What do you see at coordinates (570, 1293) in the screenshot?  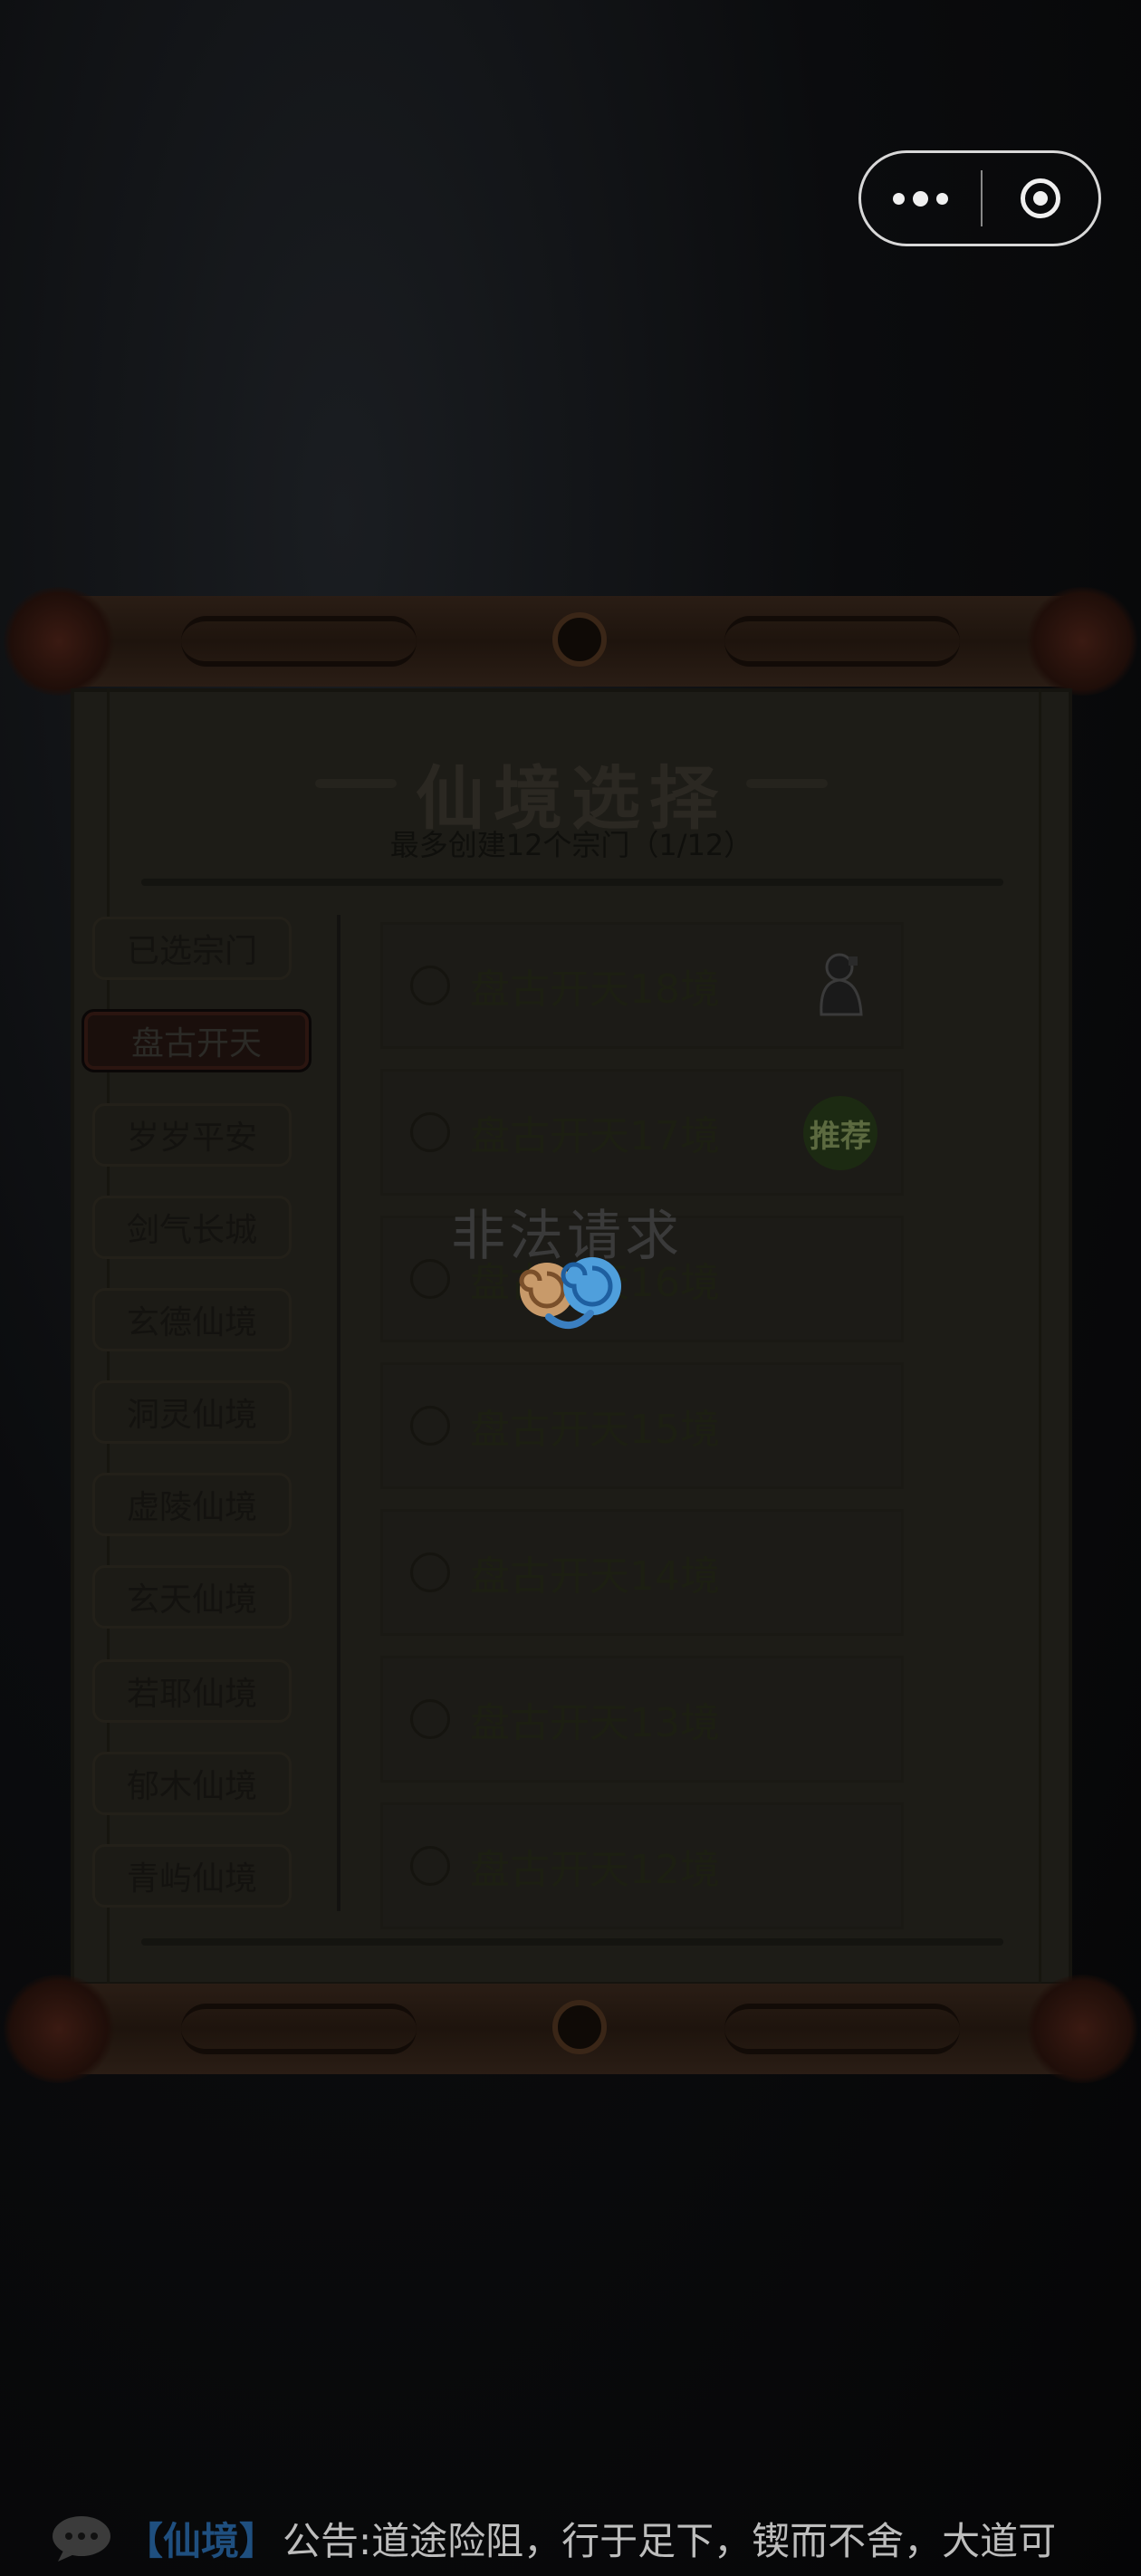 I see `auspicious-cloud-icon` at bounding box center [570, 1293].